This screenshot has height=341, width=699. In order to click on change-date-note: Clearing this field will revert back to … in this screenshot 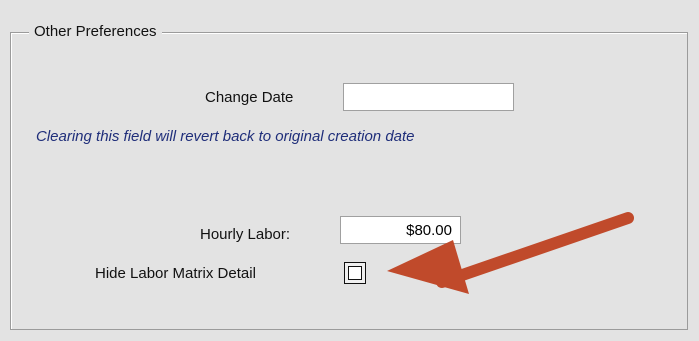, I will do `click(225, 136)`.